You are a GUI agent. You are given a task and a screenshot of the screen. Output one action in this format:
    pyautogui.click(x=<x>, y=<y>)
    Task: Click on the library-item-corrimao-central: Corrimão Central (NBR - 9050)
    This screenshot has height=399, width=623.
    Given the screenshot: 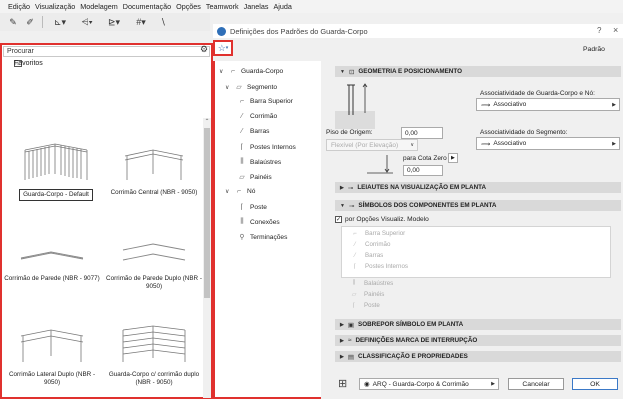 What is the action you would take?
    pyautogui.click(x=154, y=166)
    